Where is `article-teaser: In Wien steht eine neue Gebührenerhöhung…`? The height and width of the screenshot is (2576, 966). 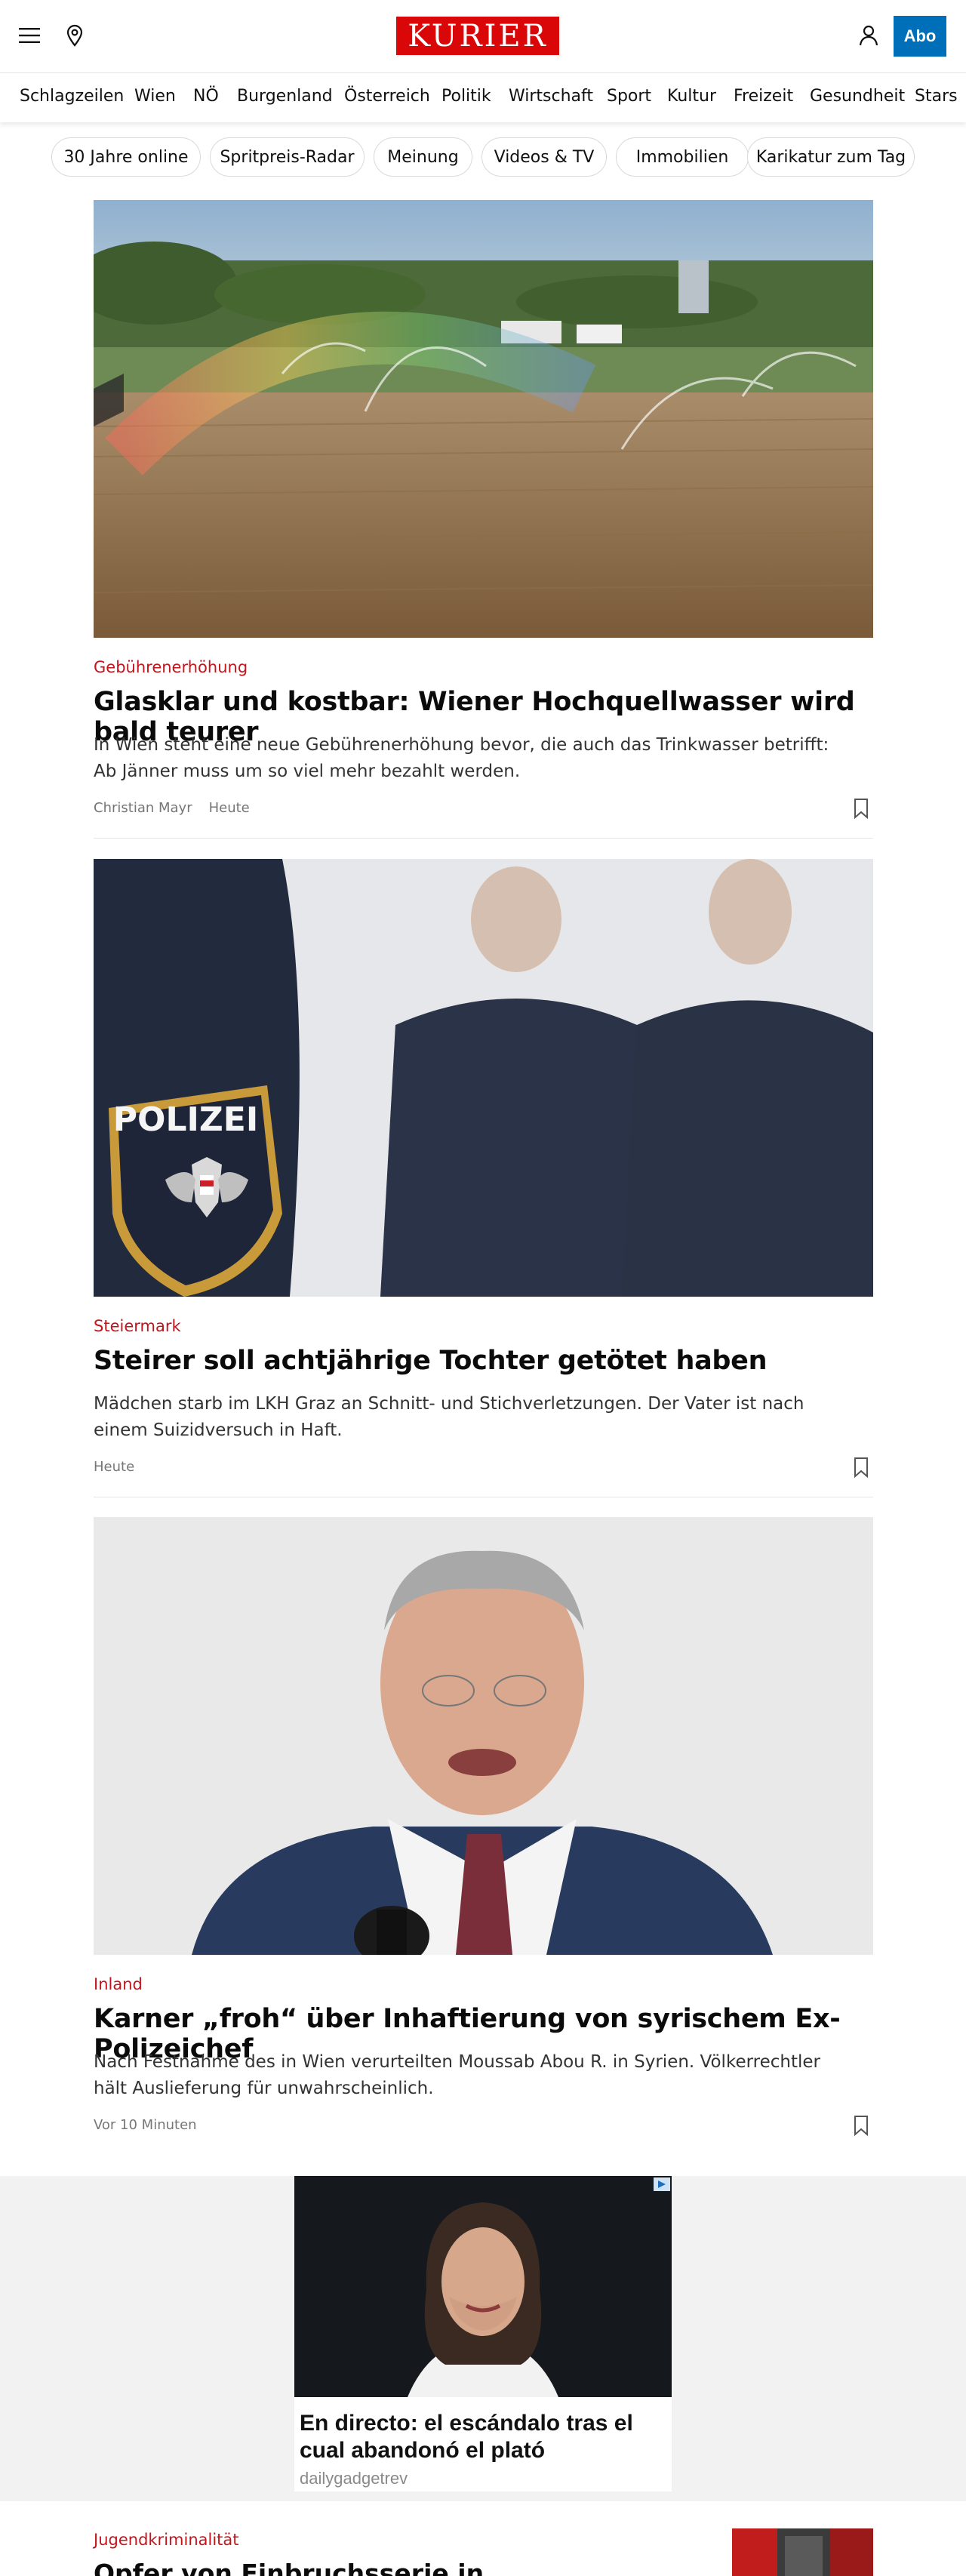
article-teaser: In Wien steht eine neue Gebührenerhöhung… is located at coordinates (475, 758).